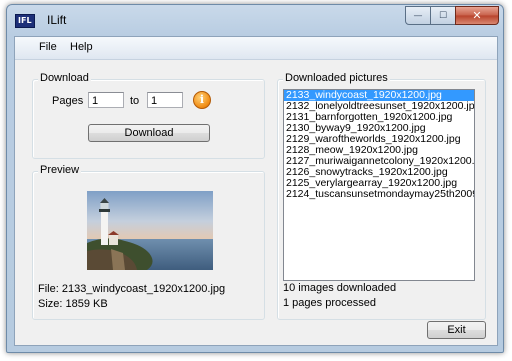 Image resolution: width=512 pixels, height=361 pixels. I want to click on page-to-input: 1, so click(165, 100).